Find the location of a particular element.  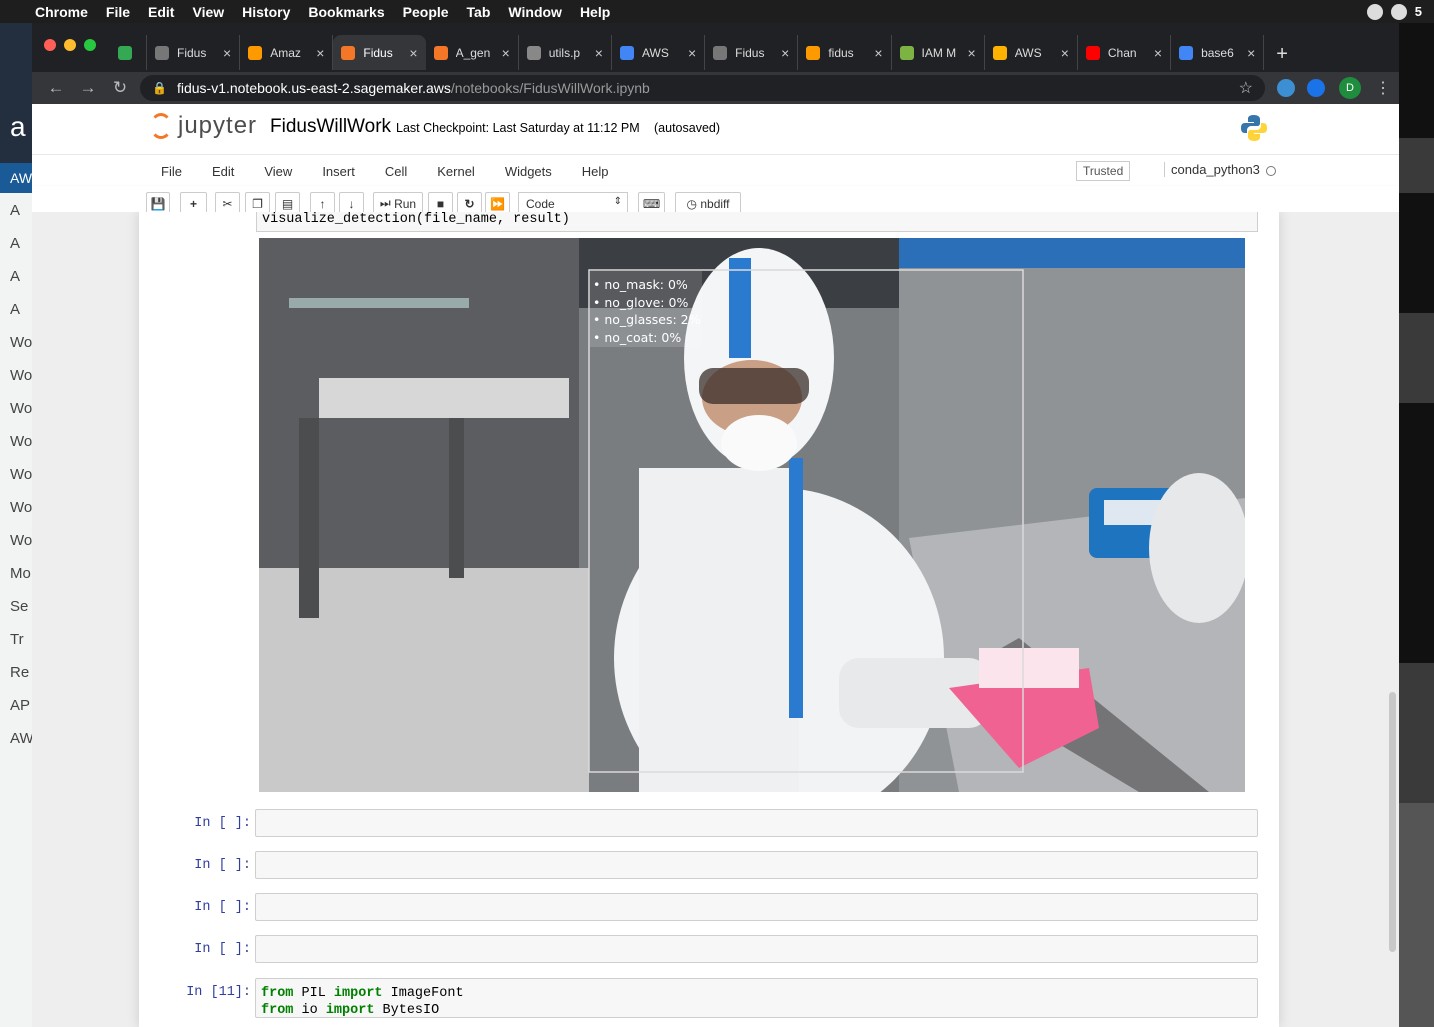

kernel-indicator: conda_python3 is located at coordinates (1220, 169).